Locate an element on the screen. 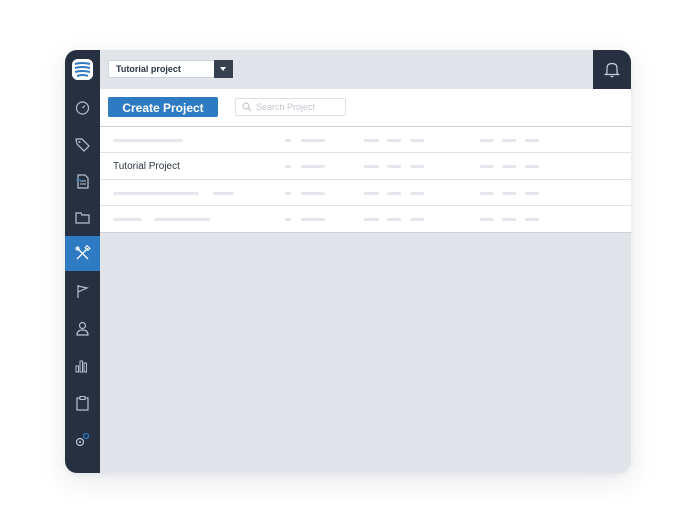 The height and width of the screenshot is (522, 696). table-row: Tutorial Project is located at coordinates (365, 166).